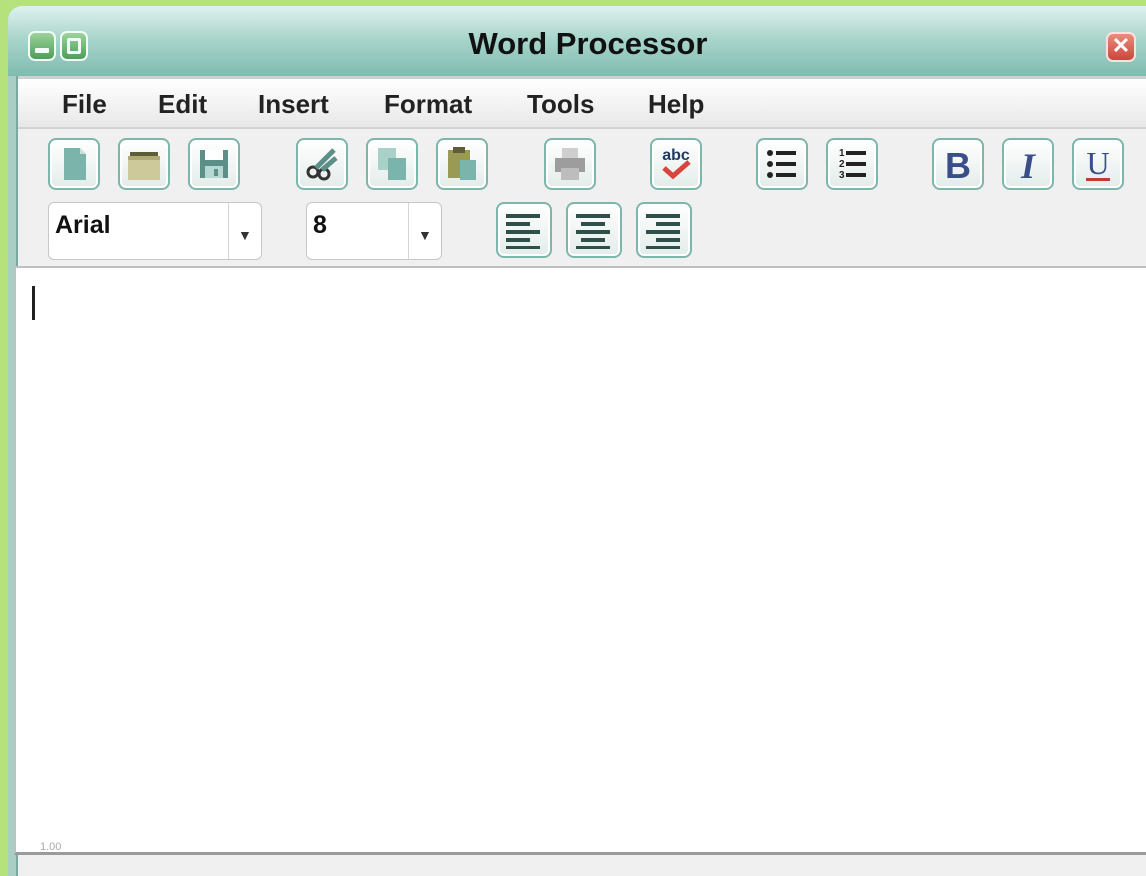  I want to click on spell-check-button: abc, so click(676, 164).